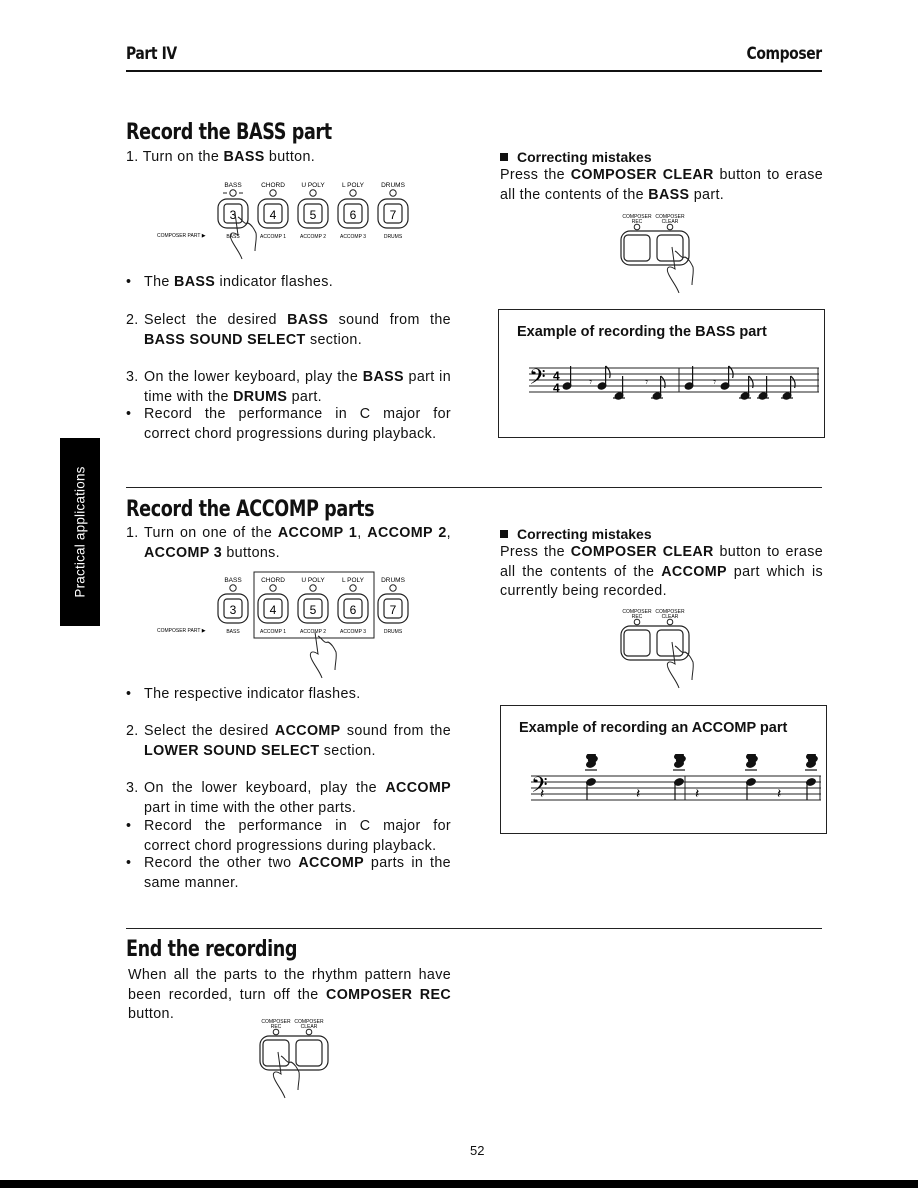  What do you see at coordinates (243, 694) in the screenshot?
I see `accomp-bullet-1: • The respective indicator flashes.` at bounding box center [243, 694].